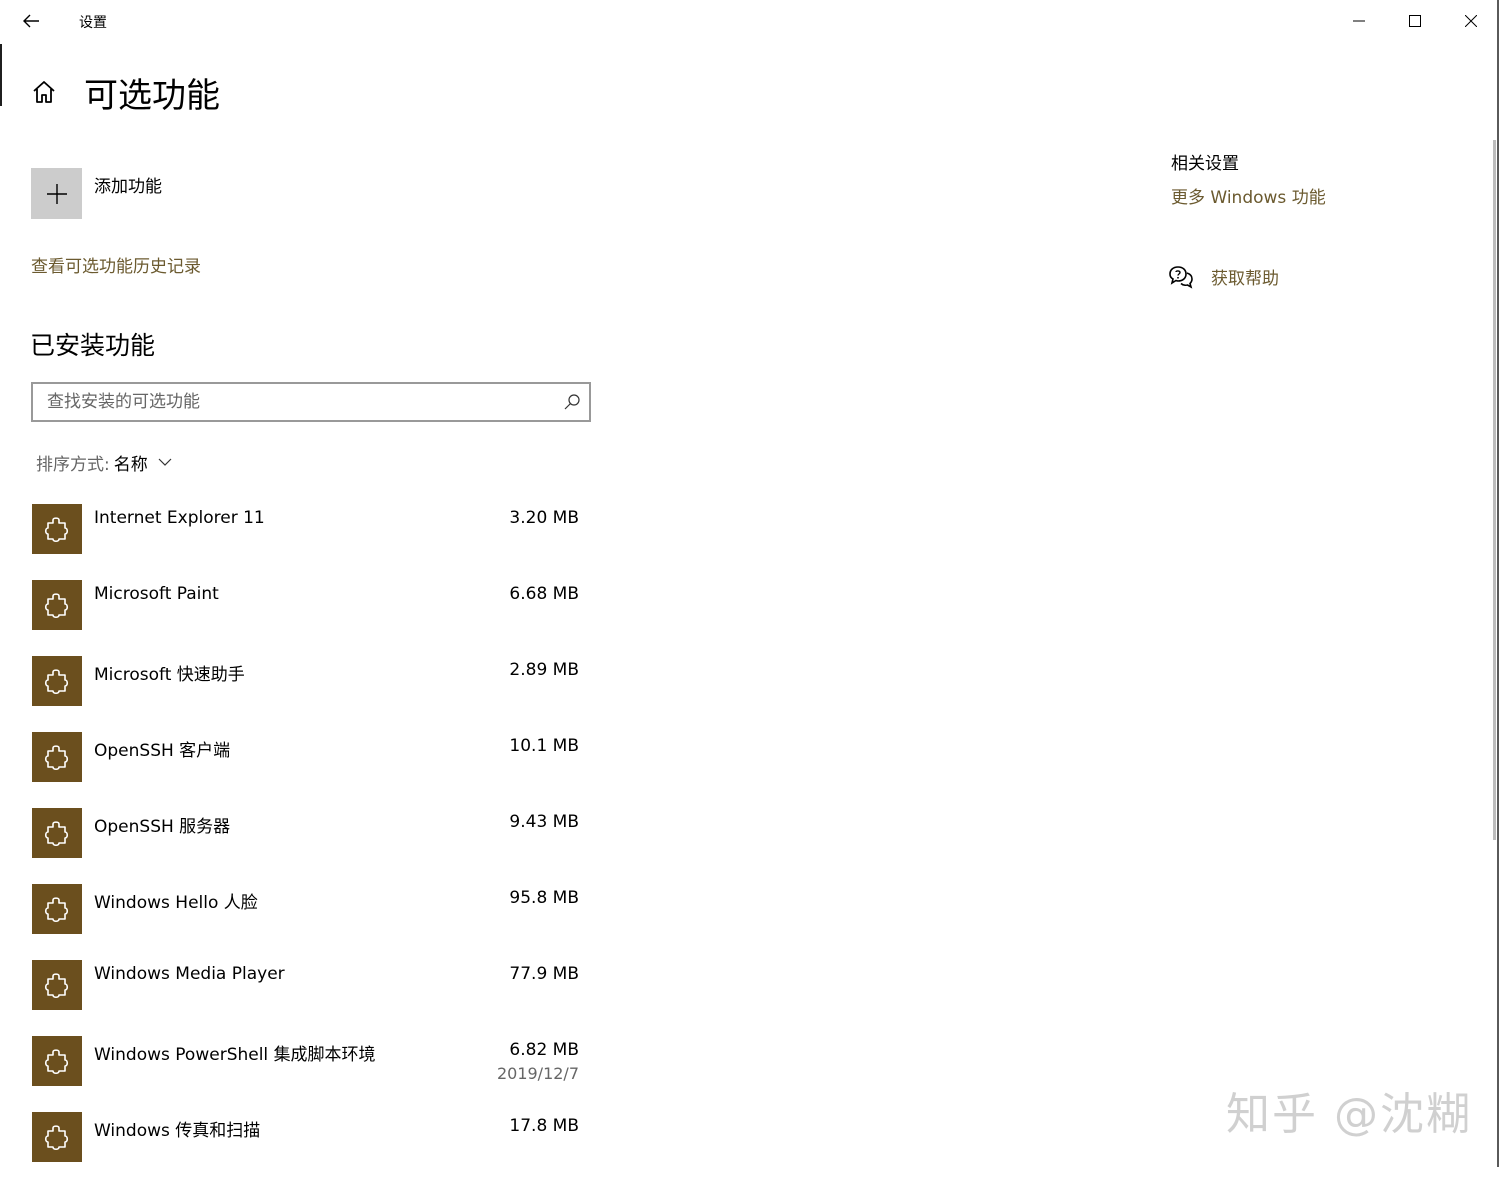  Describe the element at coordinates (152, 96) in the screenshot. I see `page-title: 可选功能` at that location.